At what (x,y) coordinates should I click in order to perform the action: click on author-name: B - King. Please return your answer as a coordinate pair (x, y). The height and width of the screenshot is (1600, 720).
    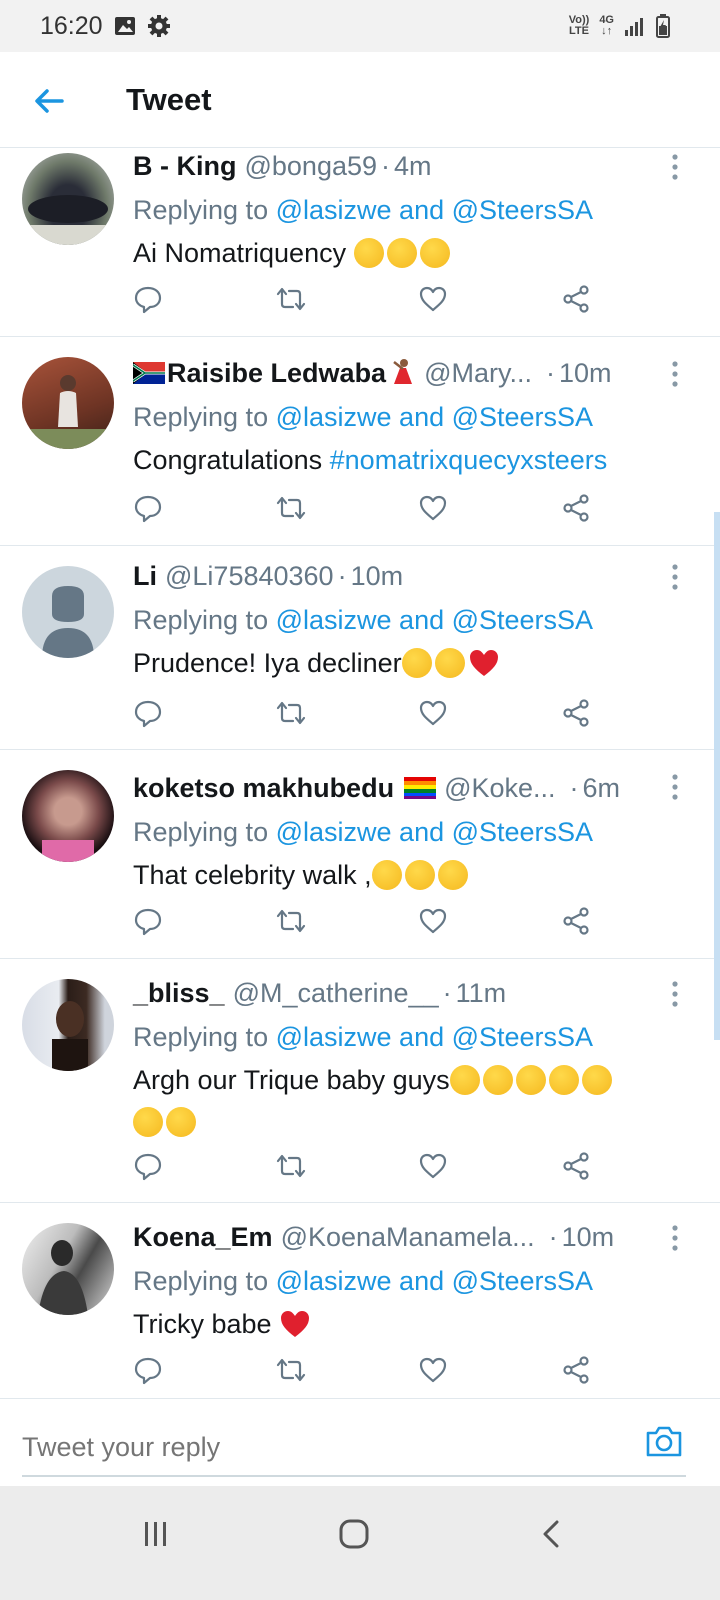
    Looking at the image, I should click on (184, 166).